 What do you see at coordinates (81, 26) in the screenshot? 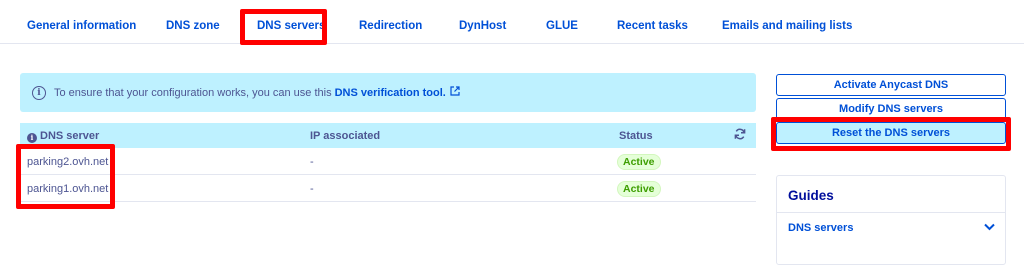
I see `tab-general-information: General information` at bounding box center [81, 26].